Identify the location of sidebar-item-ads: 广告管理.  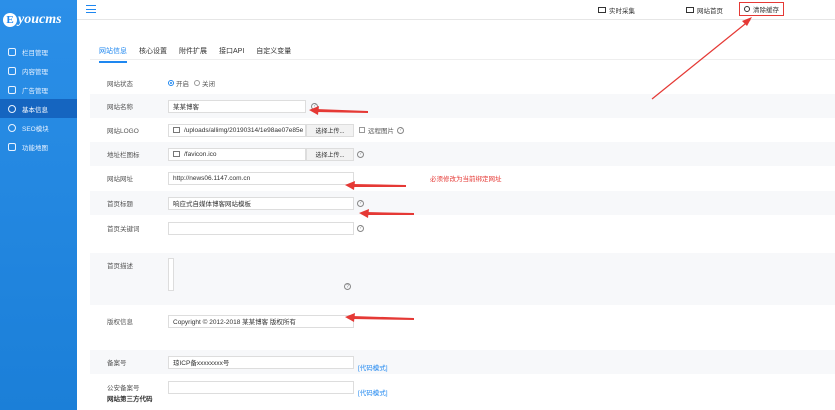
(38, 89).